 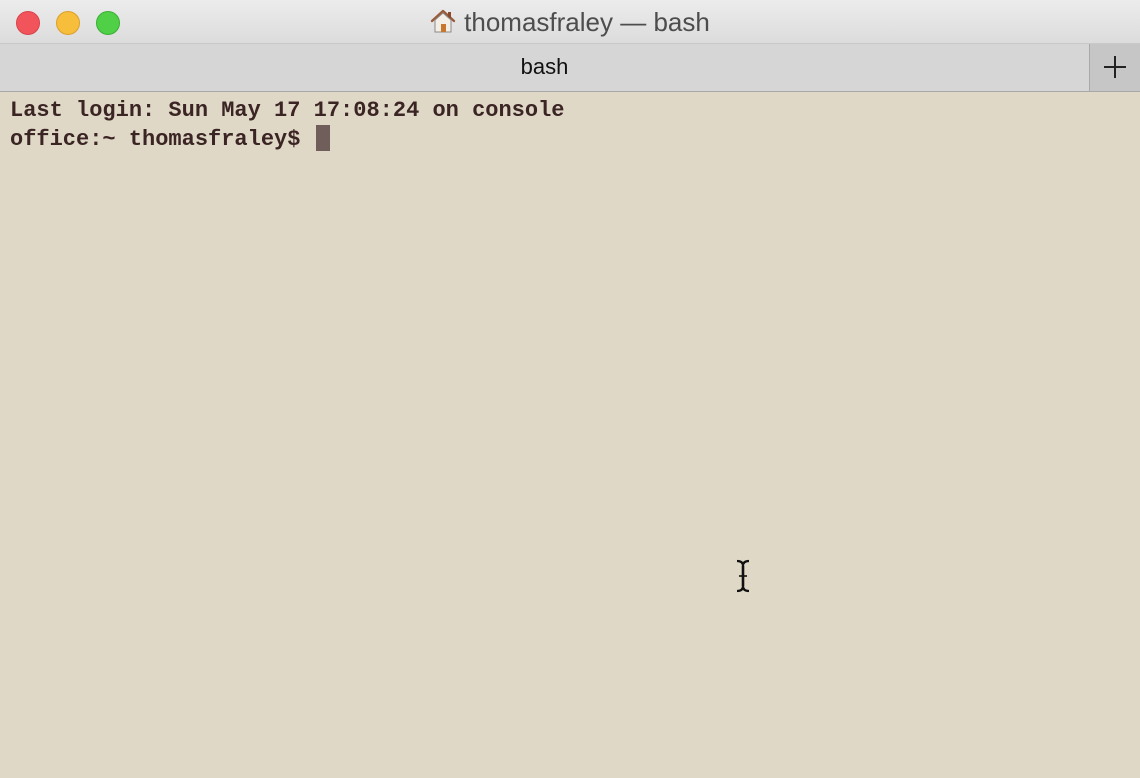 I want to click on home-icon, so click(x=443, y=24).